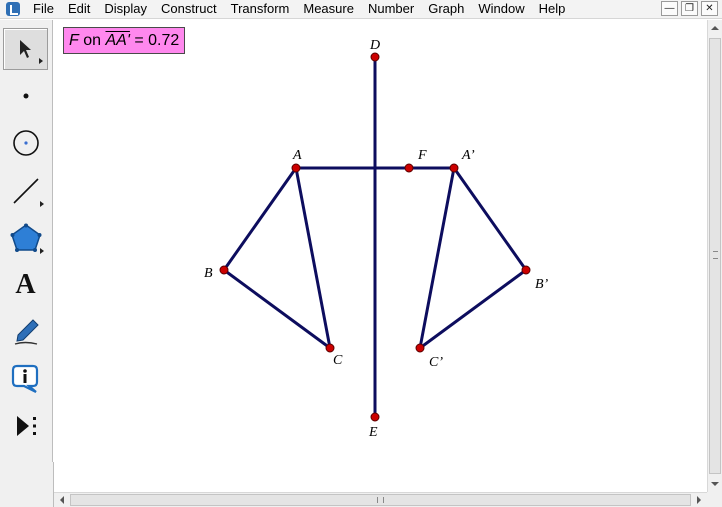  I want to click on information-tool-icon, so click(24, 378).